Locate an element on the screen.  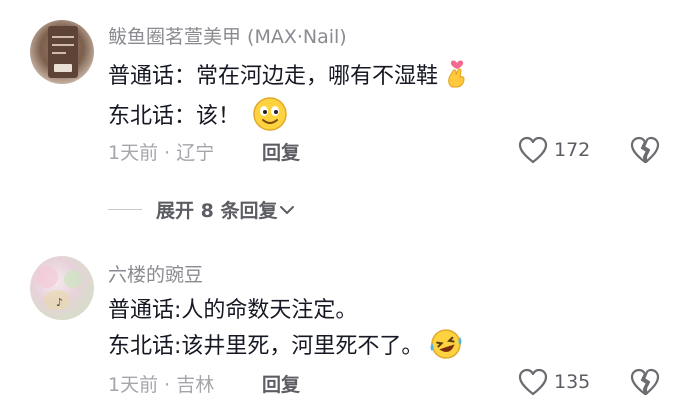
expand-replies-button: 展开 8 条回复 is located at coordinates (201, 209).